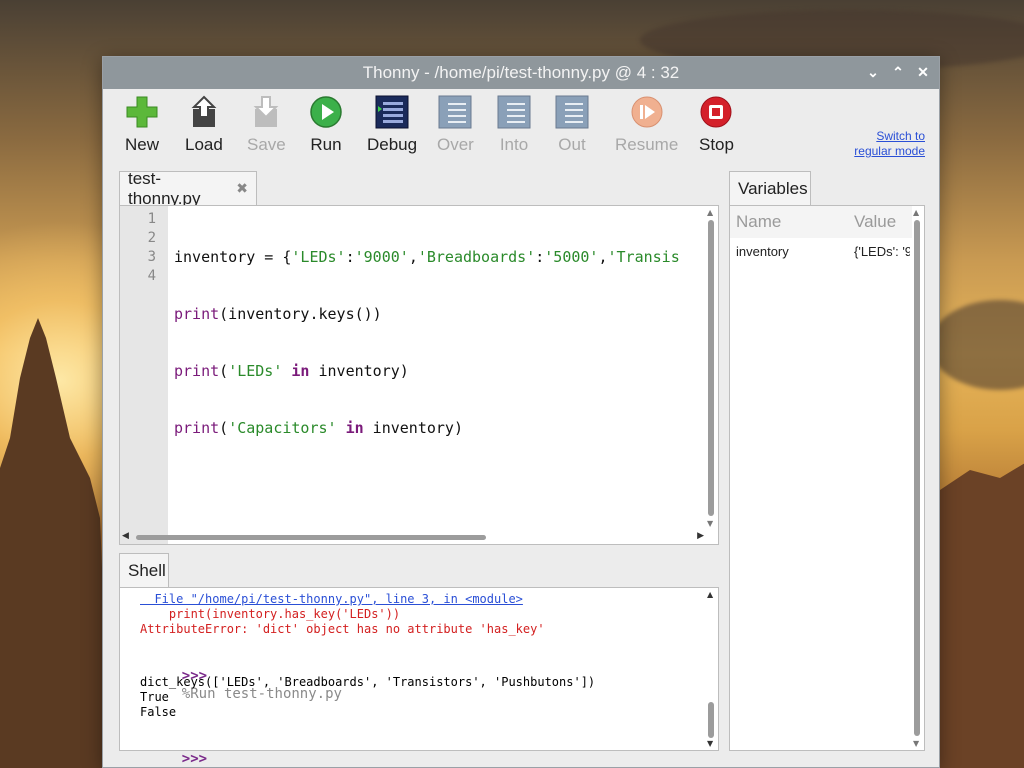 The image size is (1024, 768). I want to click on step-out-icon, so click(572, 112).